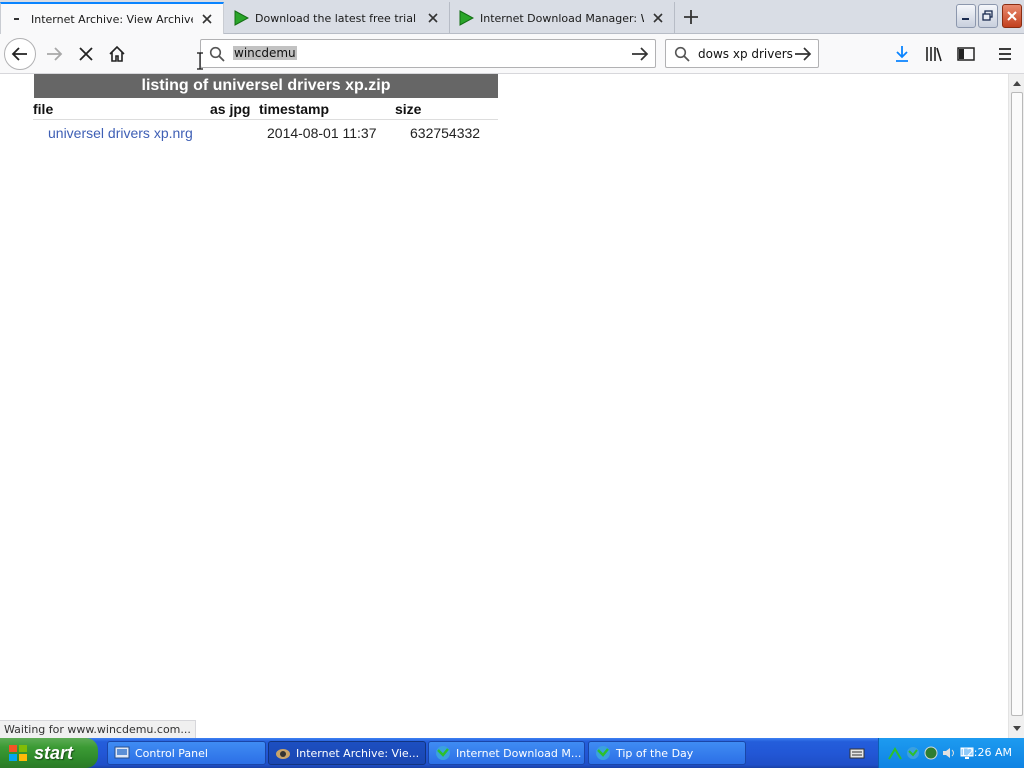 This screenshot has height=768, width=1024. I want to click on search-bar: dows xp drivers, so click(742, 53).